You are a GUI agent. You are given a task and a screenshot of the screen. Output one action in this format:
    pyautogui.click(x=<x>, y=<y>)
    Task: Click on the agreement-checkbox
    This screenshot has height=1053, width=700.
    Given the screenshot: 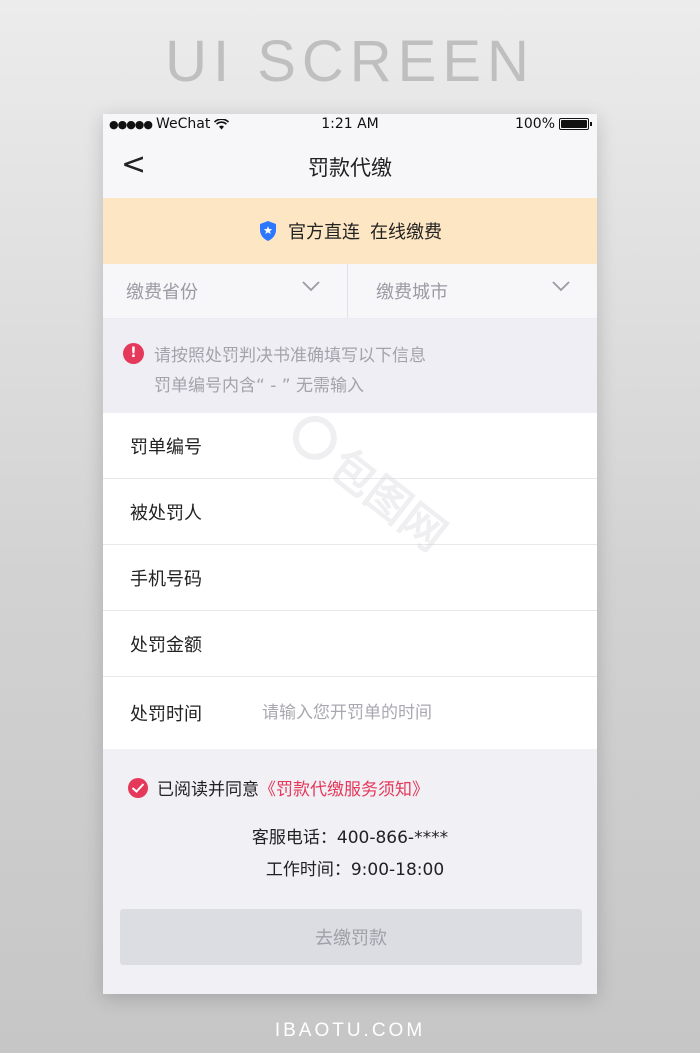 What is the action you would take?
    pyautogui.click(x=138, y=787)
    